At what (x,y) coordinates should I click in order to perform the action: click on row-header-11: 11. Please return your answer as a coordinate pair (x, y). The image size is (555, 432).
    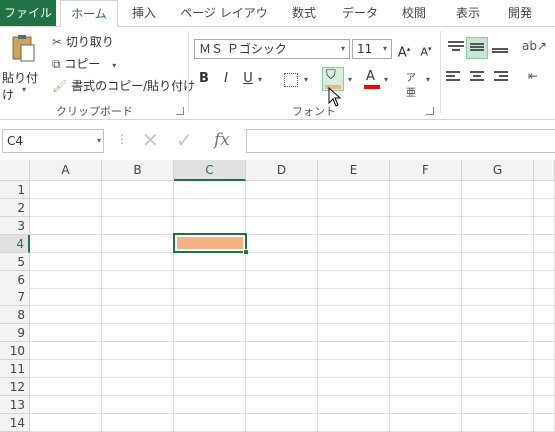
    Looking at the image, I should click on (15, 369).